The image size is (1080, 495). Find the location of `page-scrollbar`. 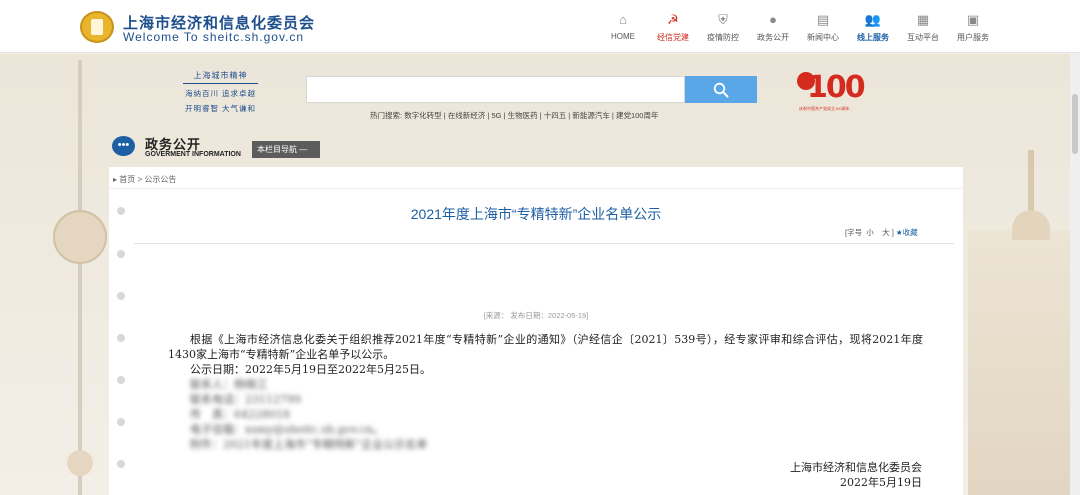

page-scrollbar is located at coordinates (1075, 274).